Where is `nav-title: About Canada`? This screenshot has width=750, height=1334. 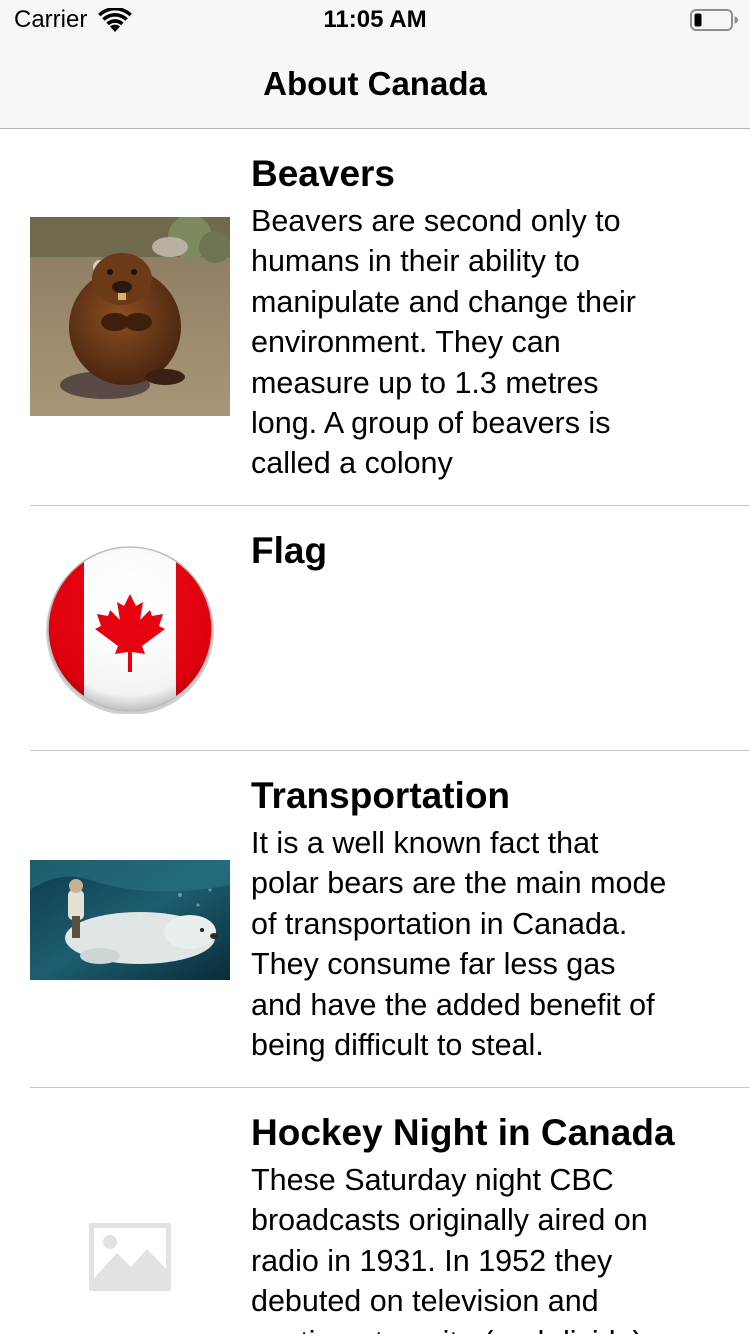
nav-title: About Canada is located at coordinates (375, 83).